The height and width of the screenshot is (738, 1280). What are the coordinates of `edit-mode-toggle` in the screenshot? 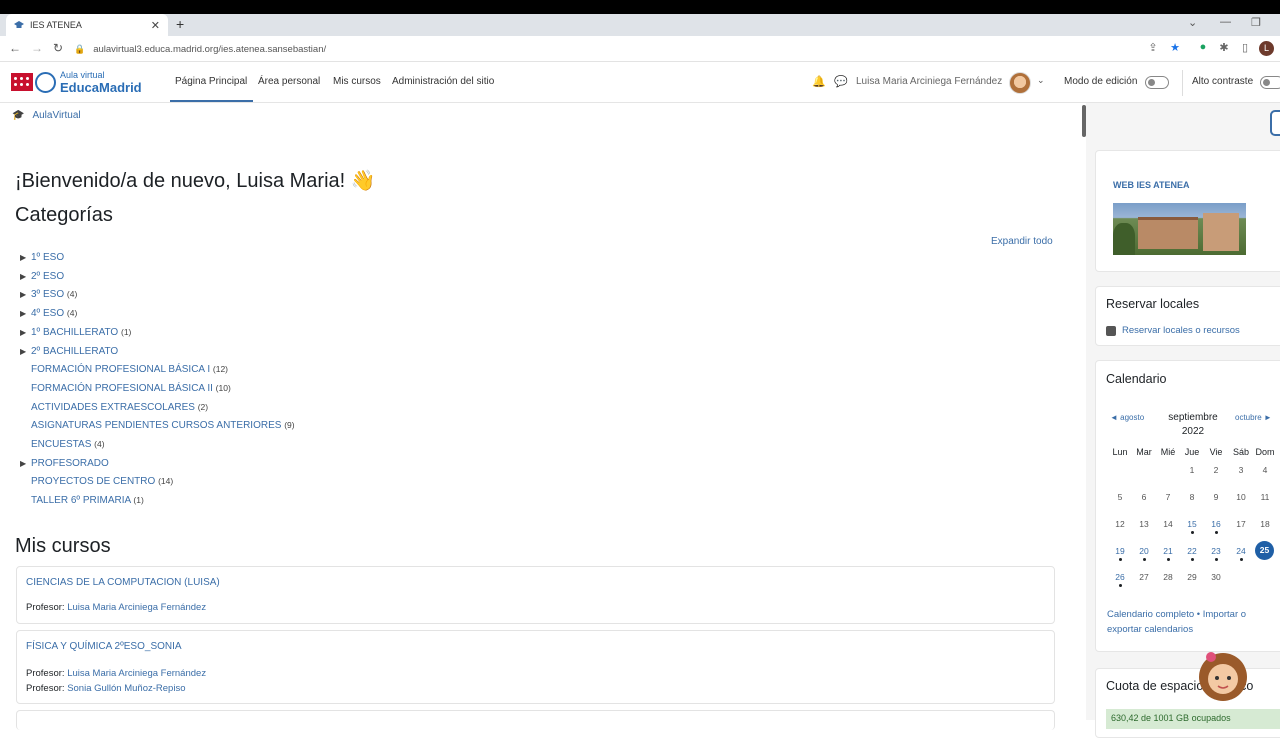 It's located at (1157, 82).